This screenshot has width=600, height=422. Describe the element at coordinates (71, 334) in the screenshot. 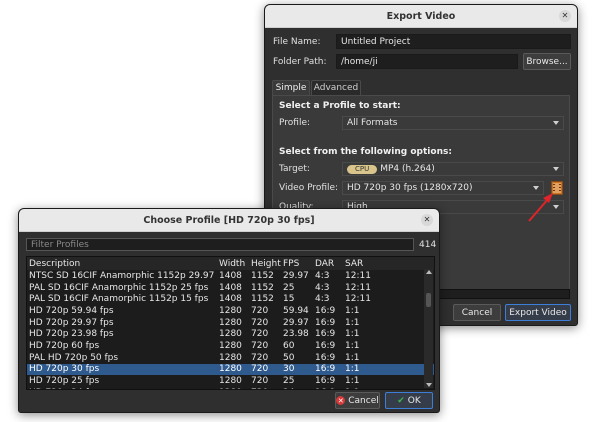

I see `cell-description: HD 720p 23.98 fps` at that location.